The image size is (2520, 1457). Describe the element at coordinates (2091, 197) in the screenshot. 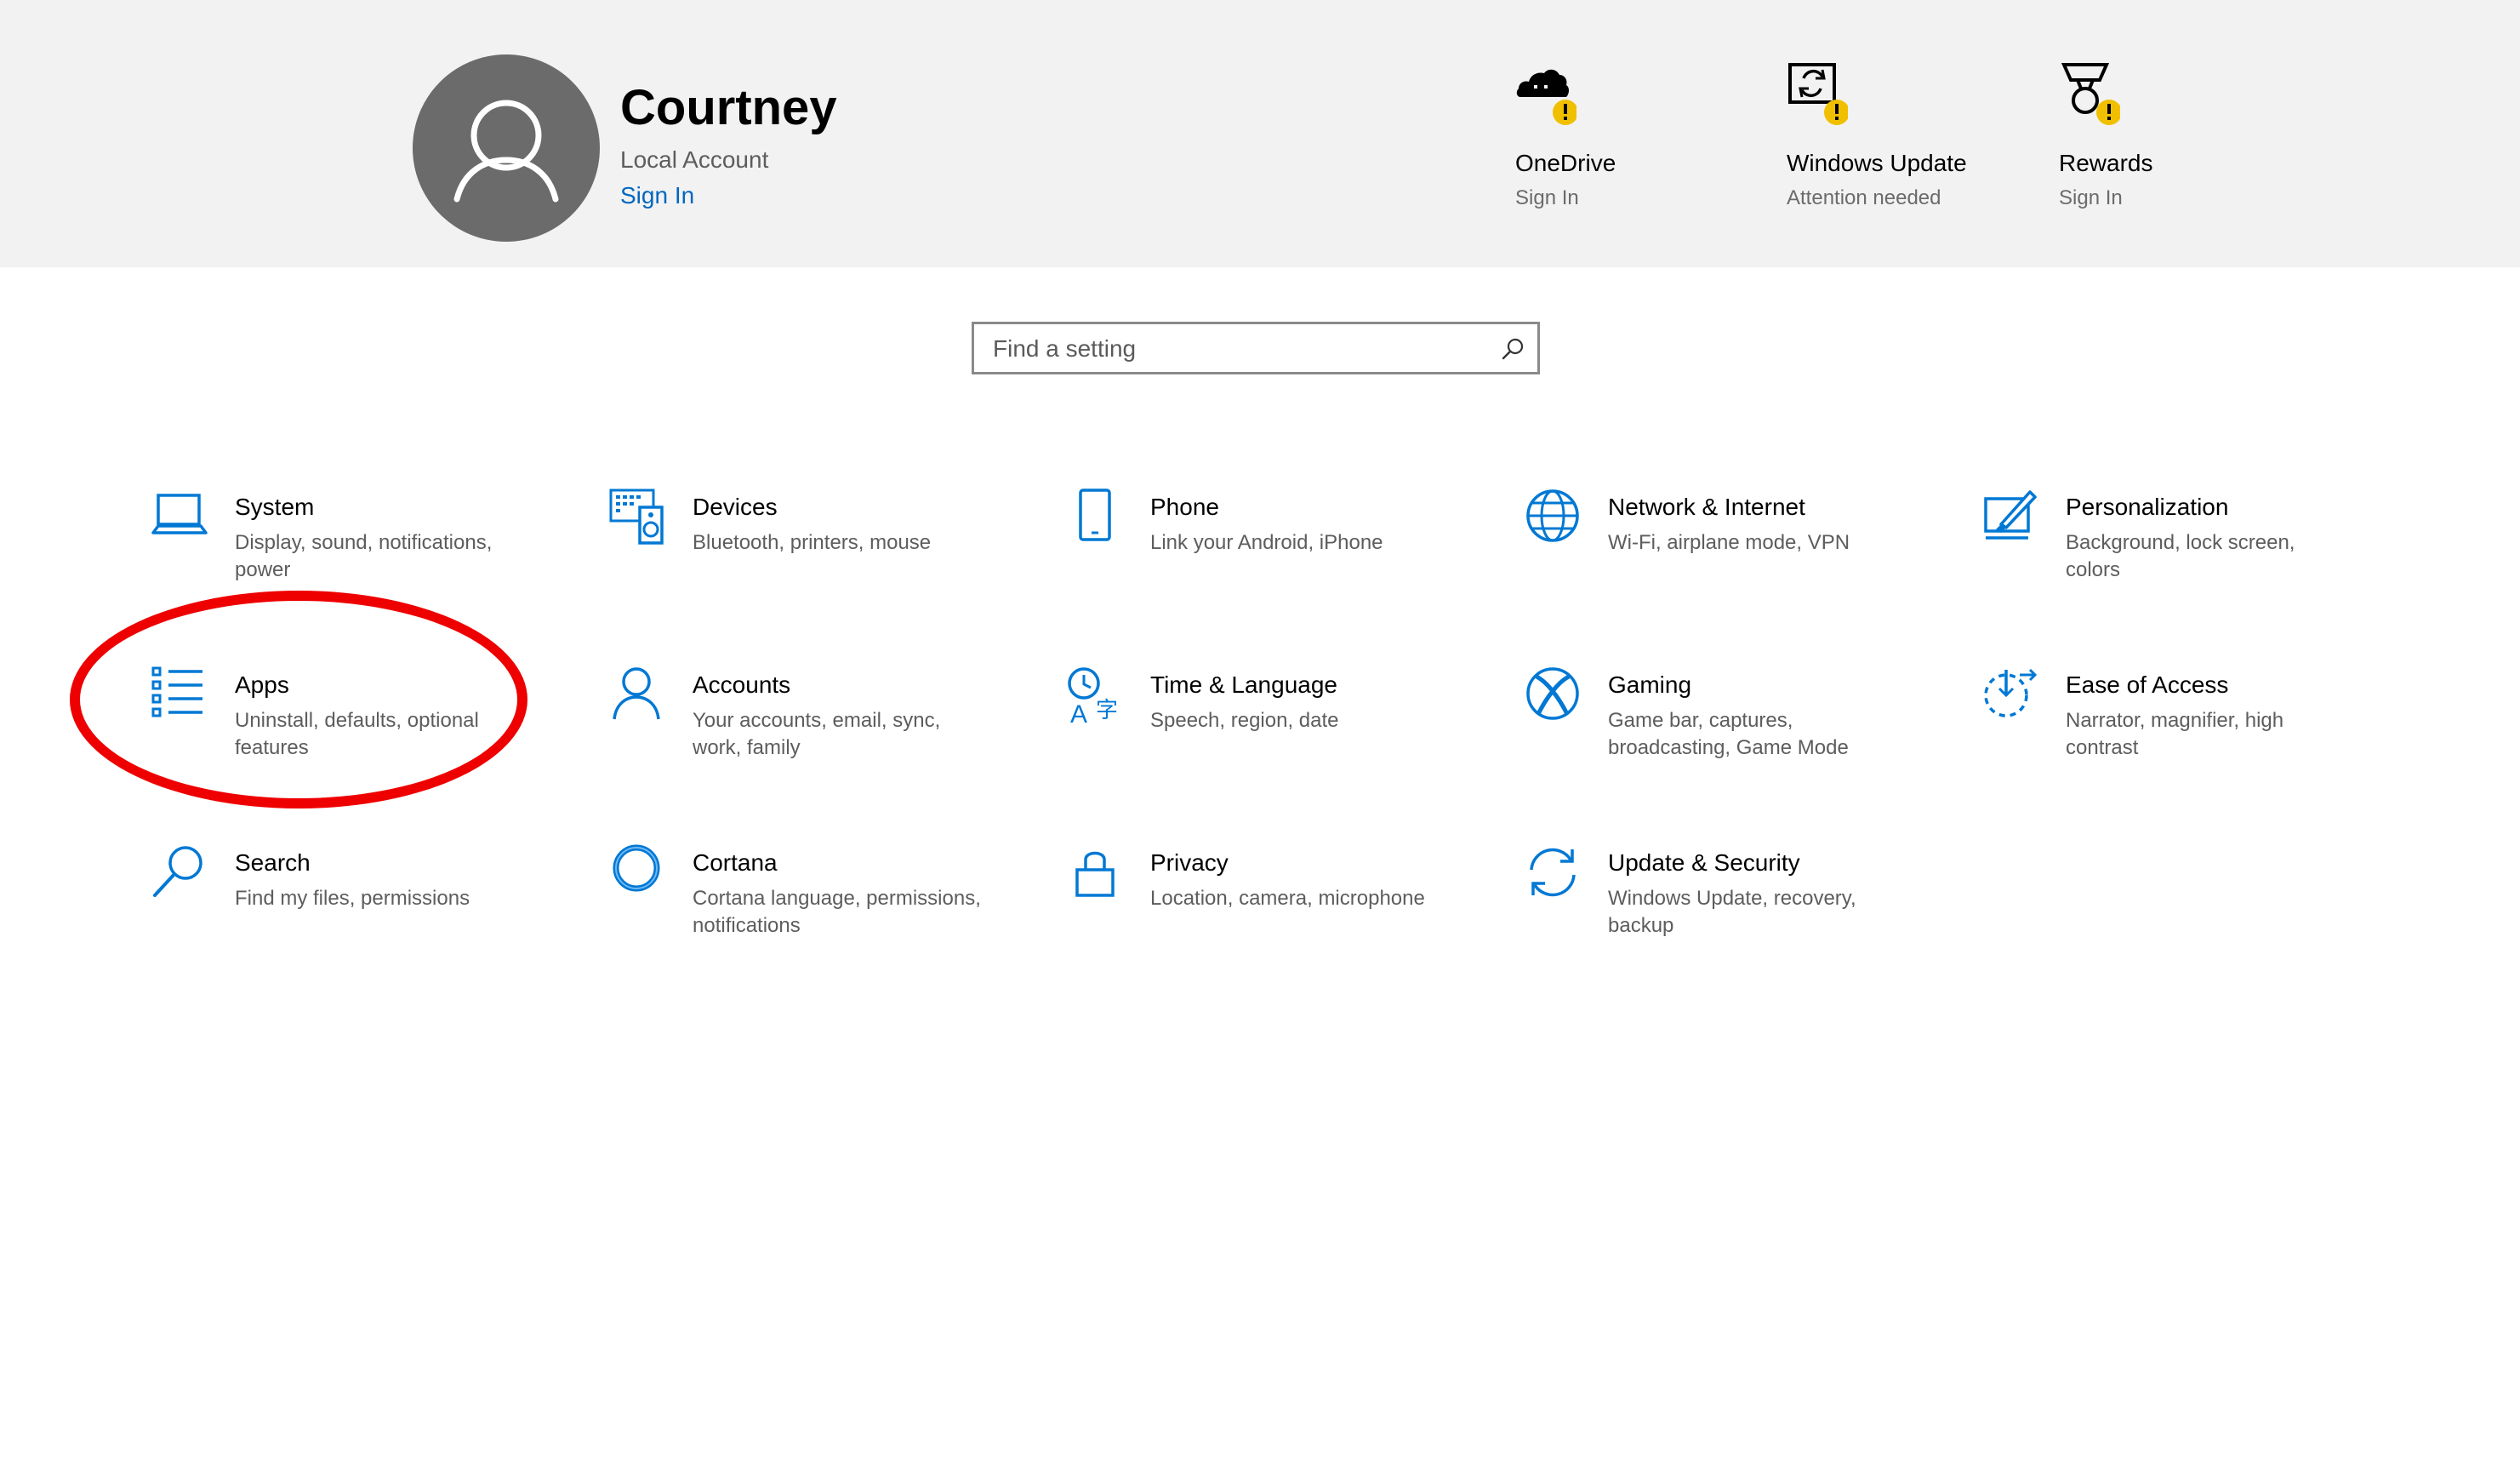

I see `rewards-subtitle: Sign In` at that location.